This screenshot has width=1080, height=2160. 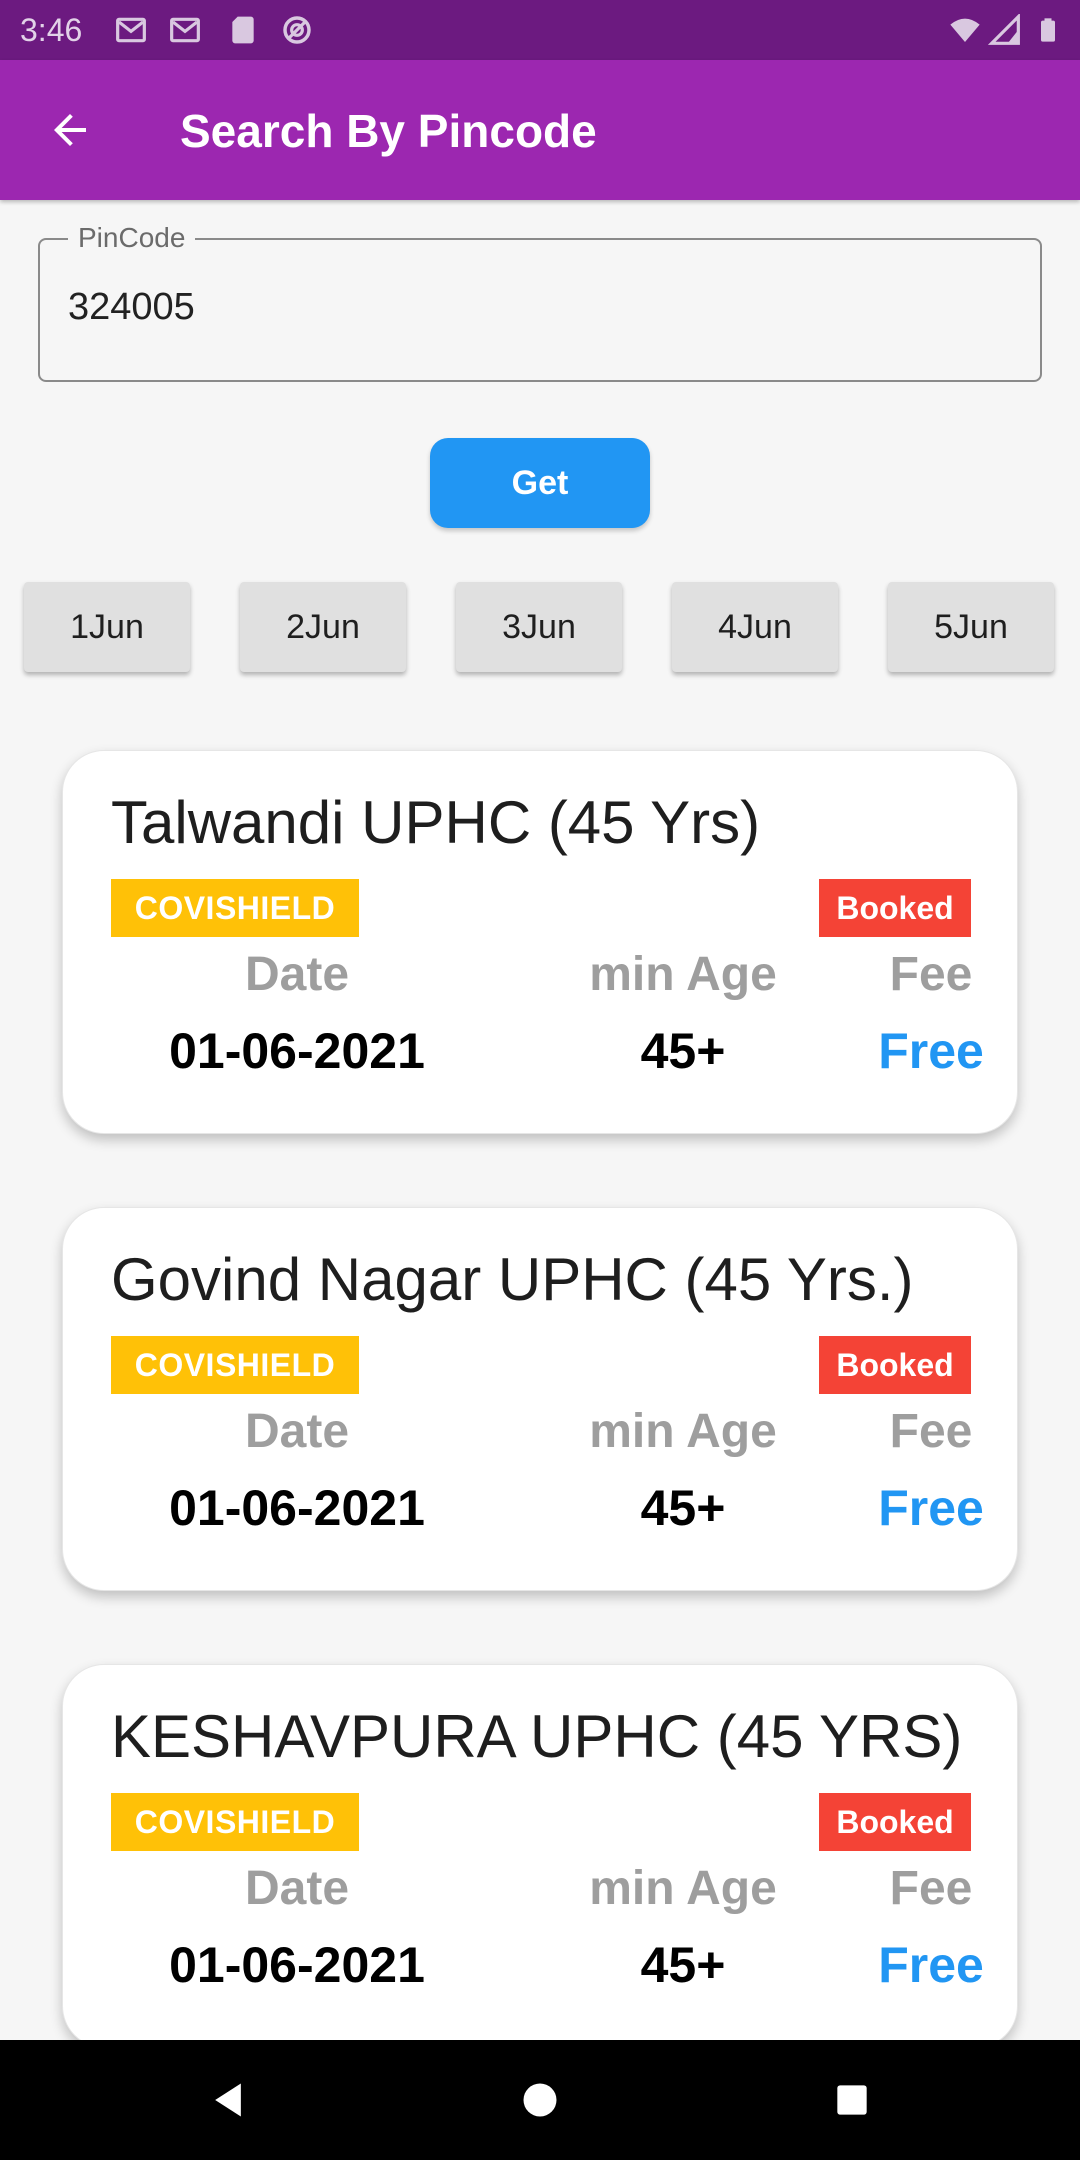 What do you see at coordinates (540, 483) in the screenshot?
I see `get-button: Get` at bounding box center [540, 483].